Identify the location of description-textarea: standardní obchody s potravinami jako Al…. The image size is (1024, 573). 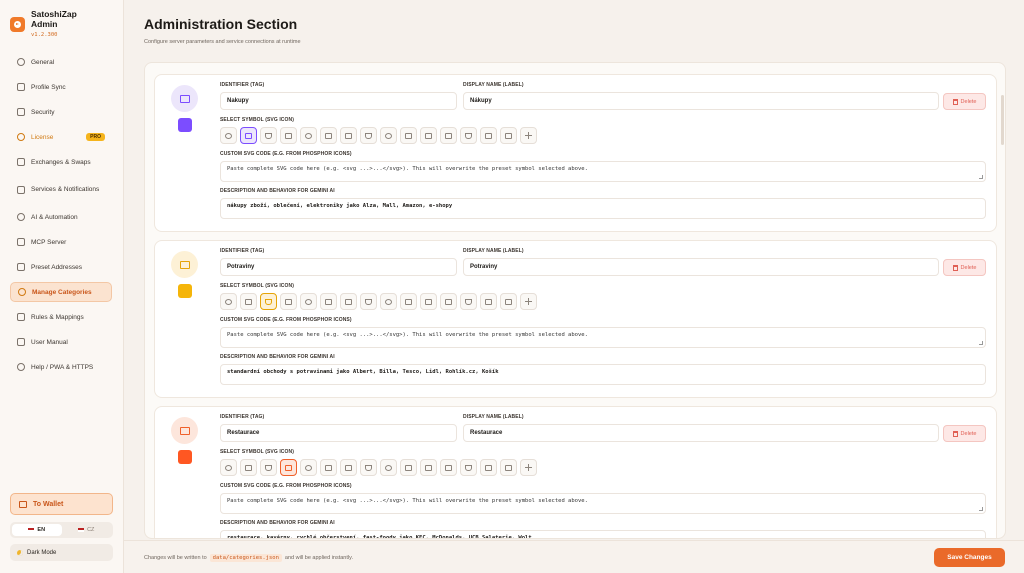
(603, 374).